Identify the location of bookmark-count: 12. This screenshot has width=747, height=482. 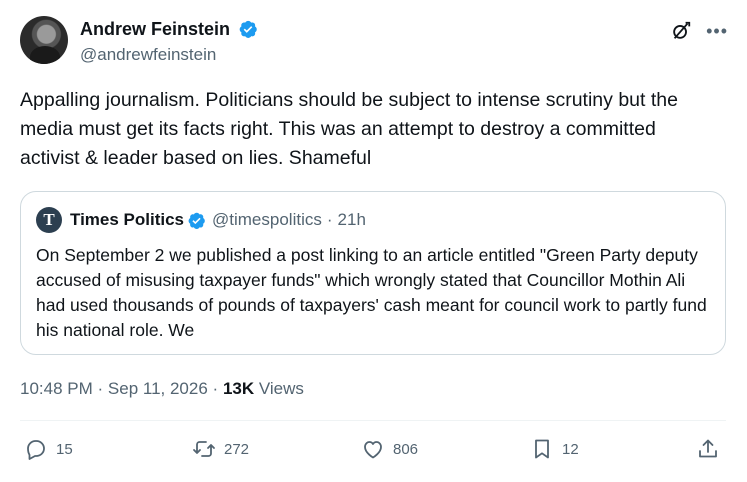
(570, 449).